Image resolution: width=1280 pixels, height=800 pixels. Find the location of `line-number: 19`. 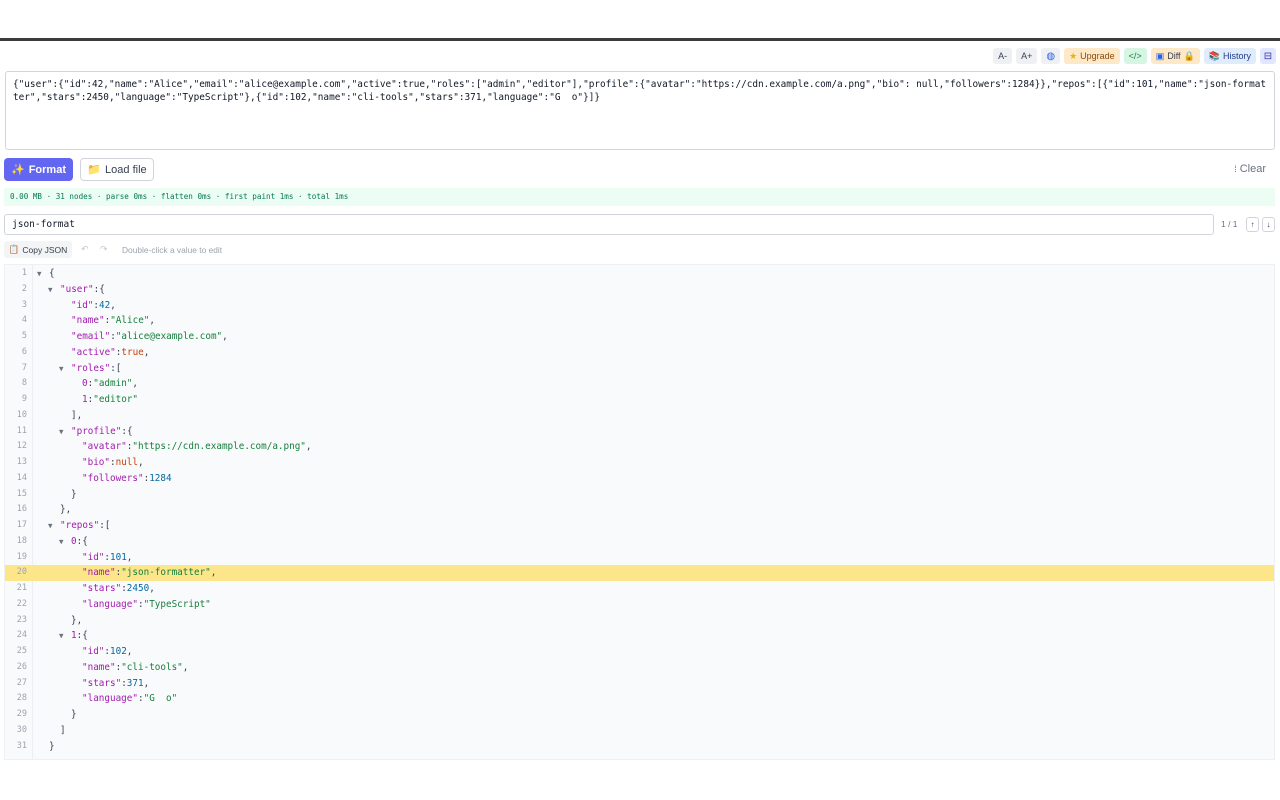

line-number: 19 is located at coordinates (21, 556).